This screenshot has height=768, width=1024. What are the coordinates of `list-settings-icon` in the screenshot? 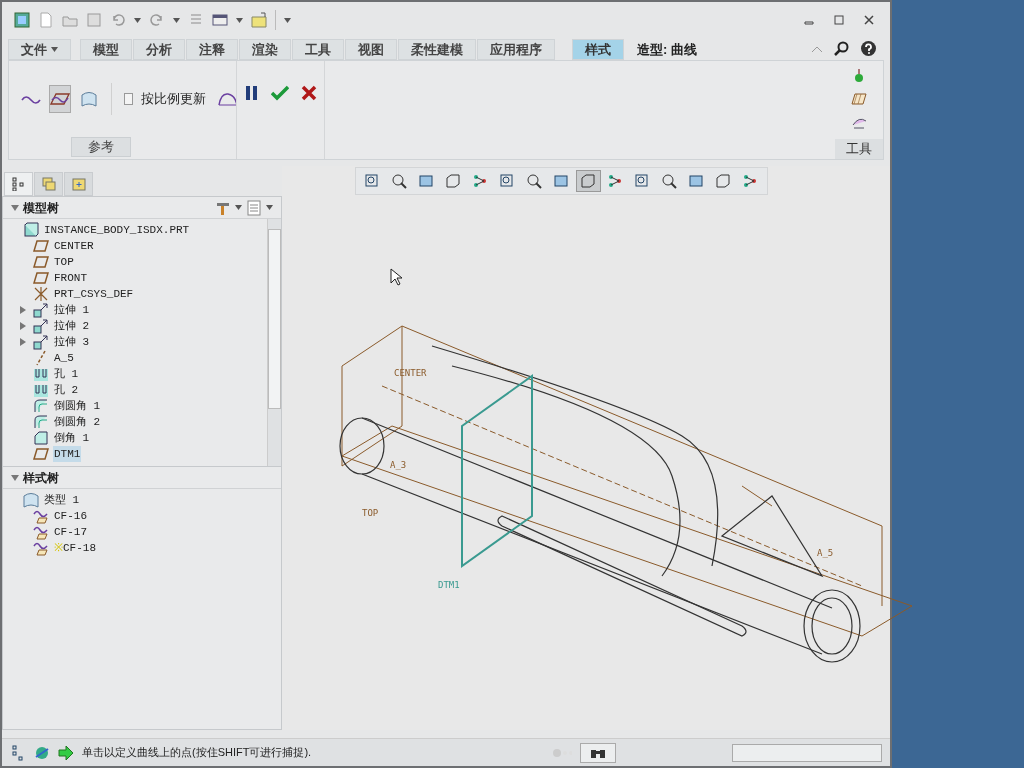 It's located at (254, 207).